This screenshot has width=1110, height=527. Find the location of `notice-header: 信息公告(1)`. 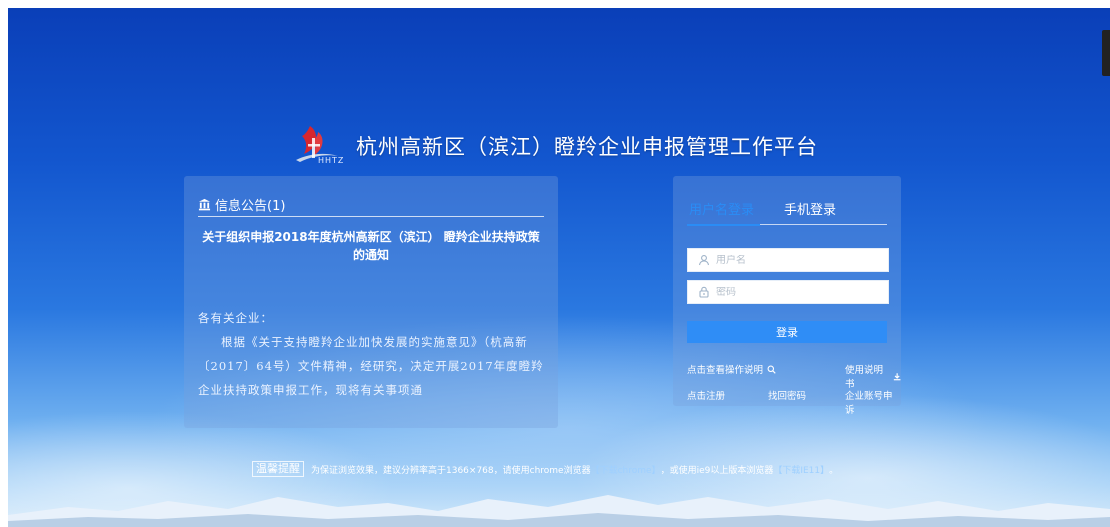

notice-header: 信息公告(1) is located at coordinates (371, 204).